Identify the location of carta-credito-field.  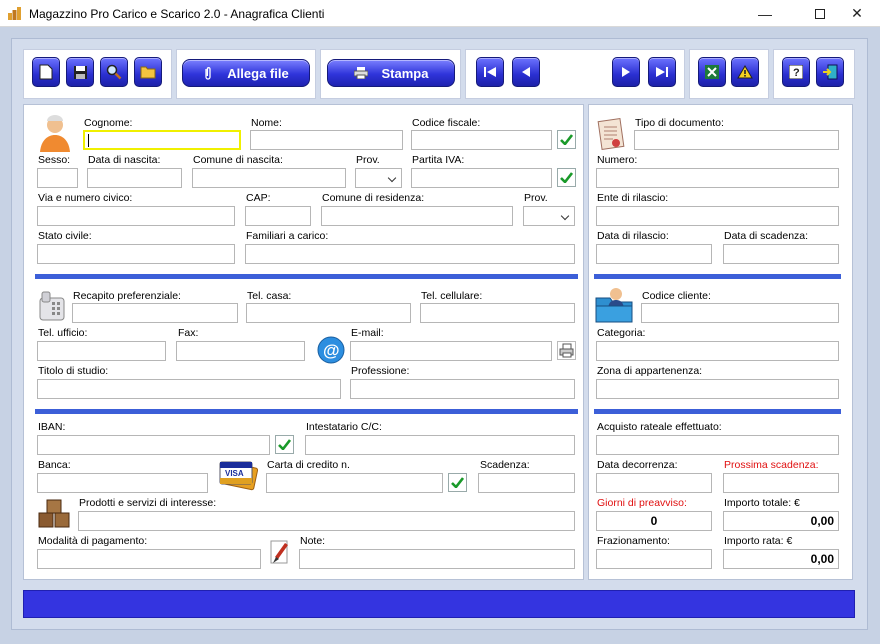
(354, 483).